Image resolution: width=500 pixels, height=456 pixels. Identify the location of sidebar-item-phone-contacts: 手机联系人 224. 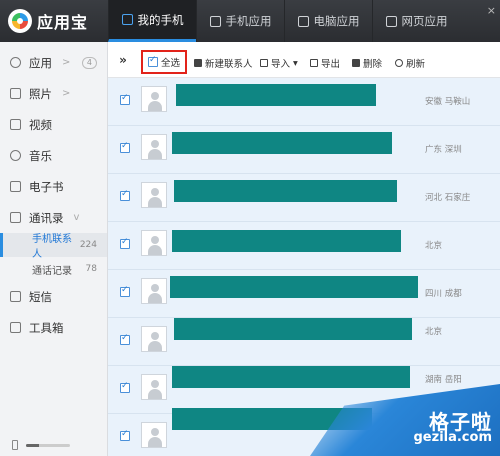
(53, 246).